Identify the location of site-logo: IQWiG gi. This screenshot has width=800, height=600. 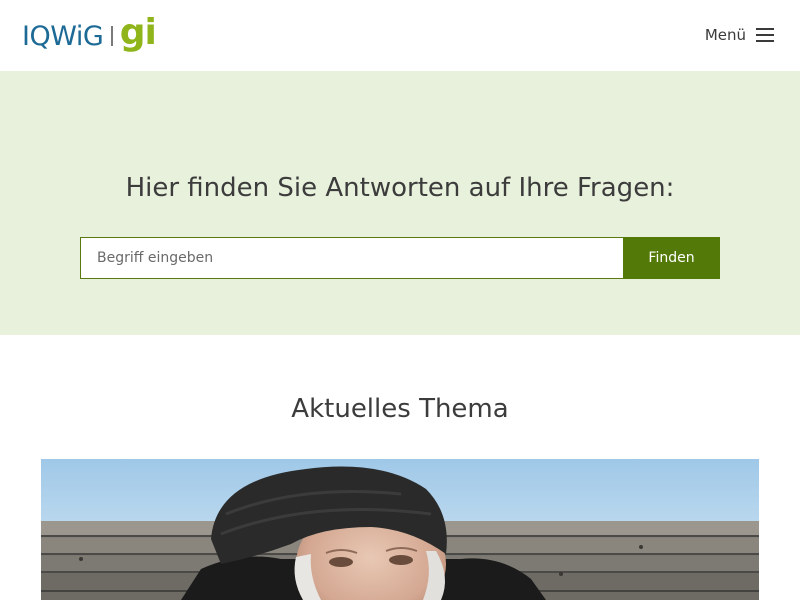
(89, 35).